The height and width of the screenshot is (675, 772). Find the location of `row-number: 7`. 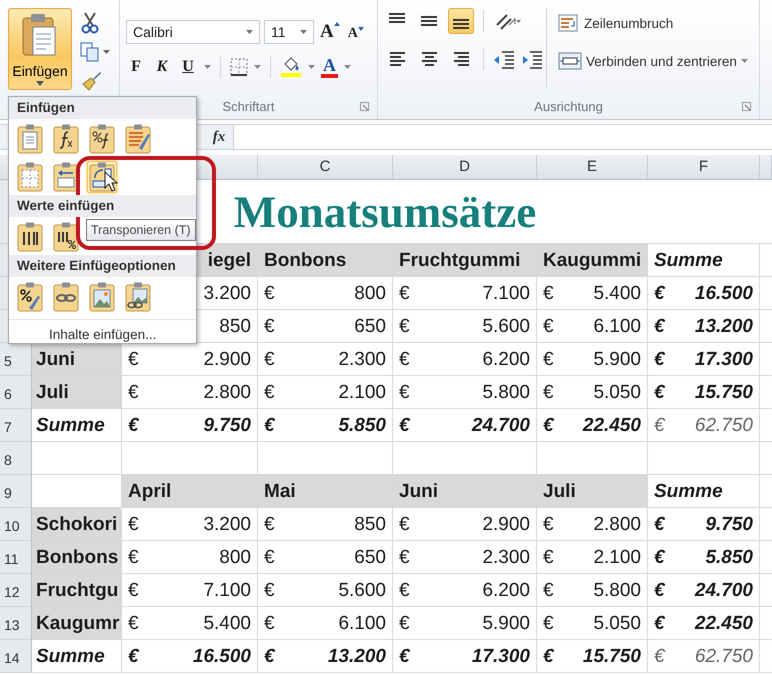

row-number: 7 is located at coordinates (16, 425).